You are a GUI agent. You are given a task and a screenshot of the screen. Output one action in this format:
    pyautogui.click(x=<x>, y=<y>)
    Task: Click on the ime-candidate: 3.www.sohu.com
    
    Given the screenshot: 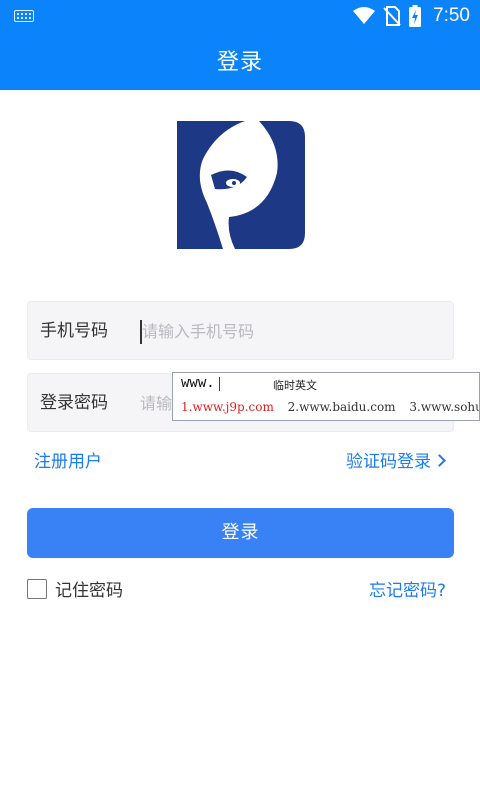 What is the action you would take?
    pyautogui.click(x=444, y=407)
    